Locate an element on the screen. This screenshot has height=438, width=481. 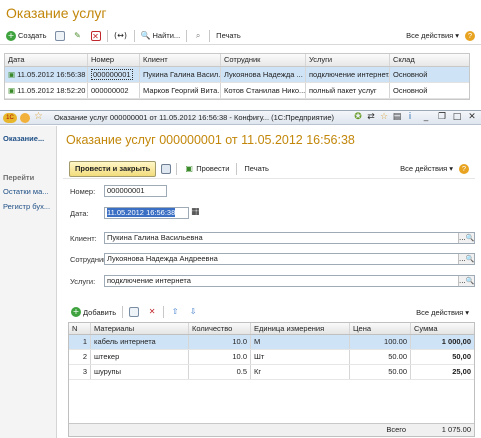
post-button: ▣ Провести is located at coordinates (206, 169).